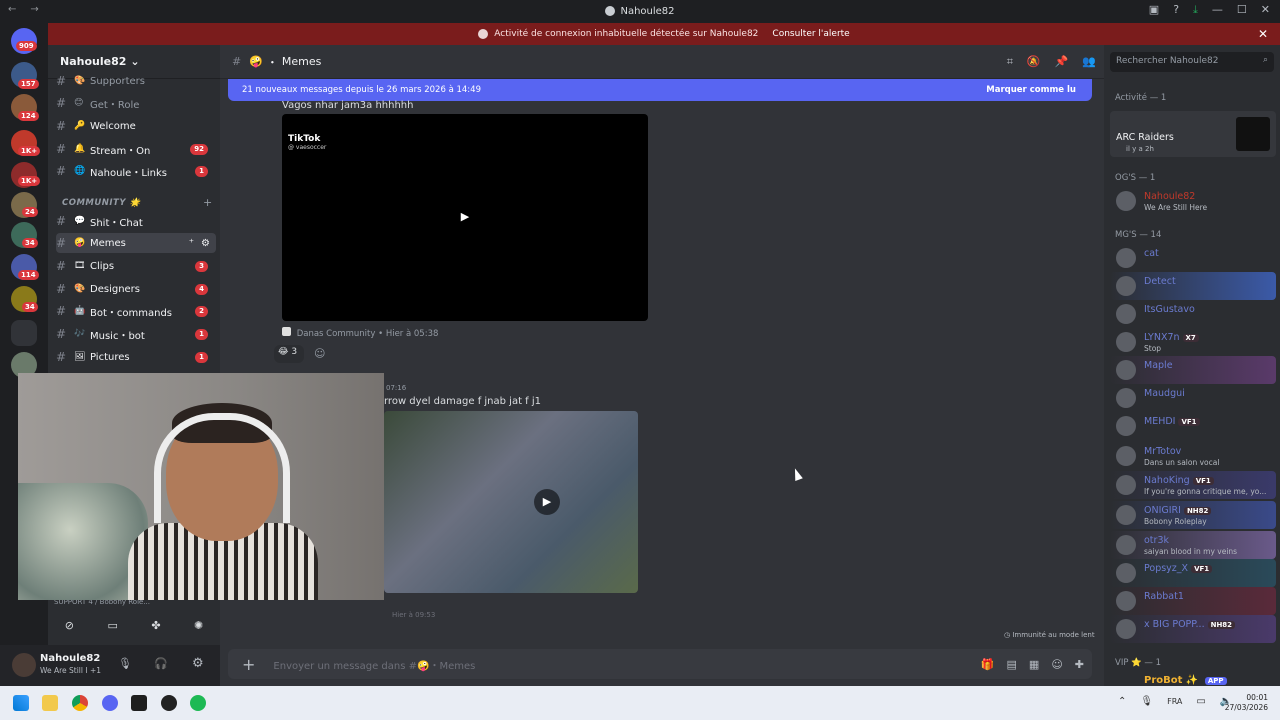 The width and height of the screenshot is (1280, 720). Describe the element at coordinates (304, 139) in the screenshot. I see `tiktok-logo: TikTok` at that location.